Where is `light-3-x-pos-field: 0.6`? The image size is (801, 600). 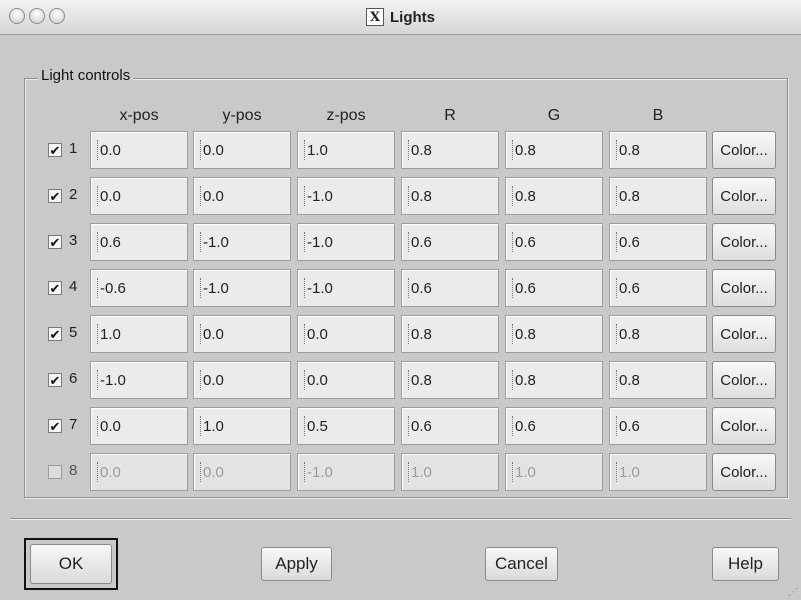
light-3-x-pos-field: 0.6 is located at coordinates (139, 242).